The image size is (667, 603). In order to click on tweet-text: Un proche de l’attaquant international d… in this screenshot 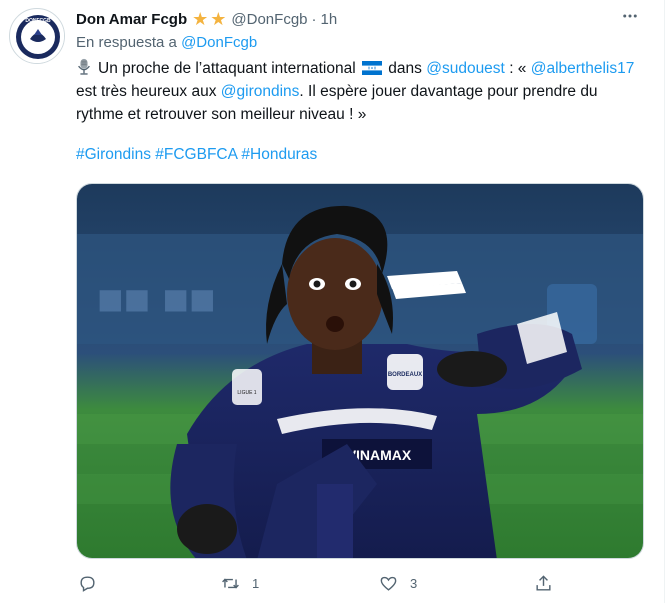, I will do `click(356, 91)`.